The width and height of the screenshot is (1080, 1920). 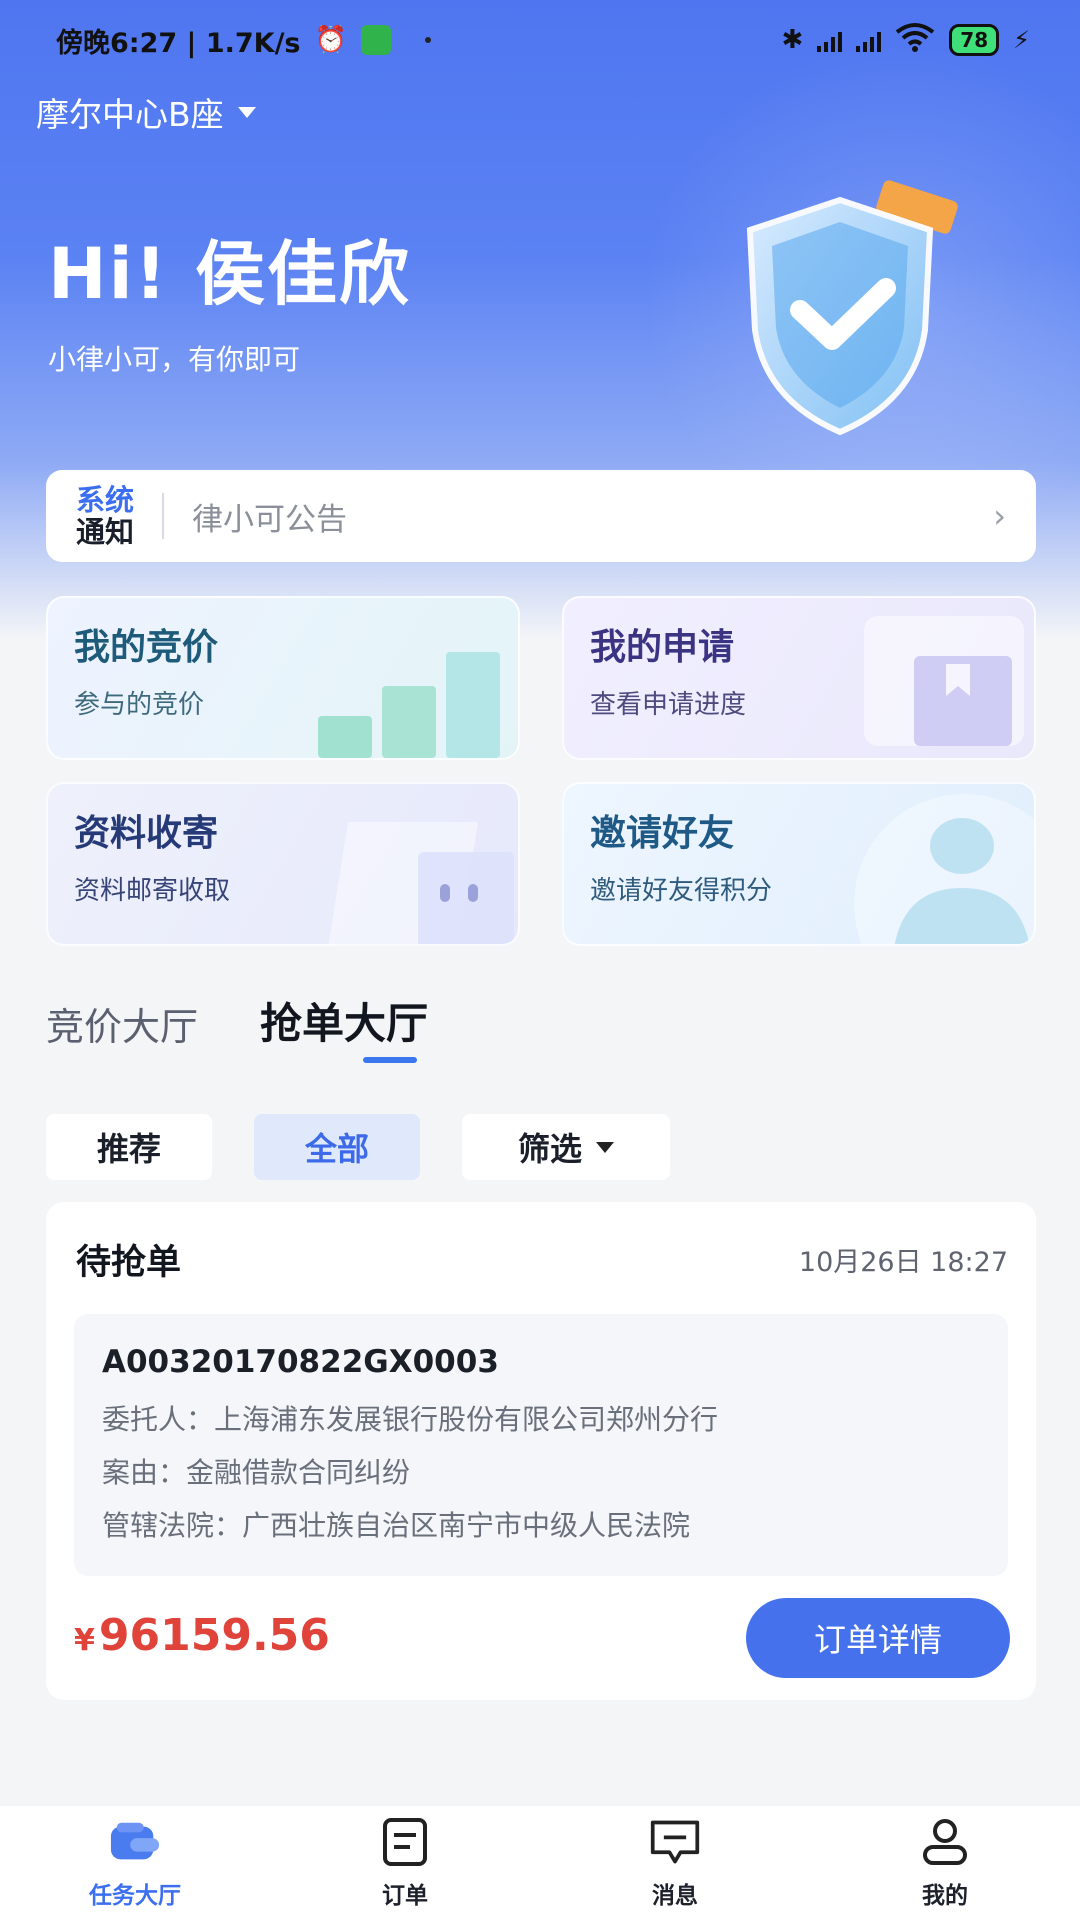 I want to click on alarm-icon: ⏰, so click(x=330, y=40).